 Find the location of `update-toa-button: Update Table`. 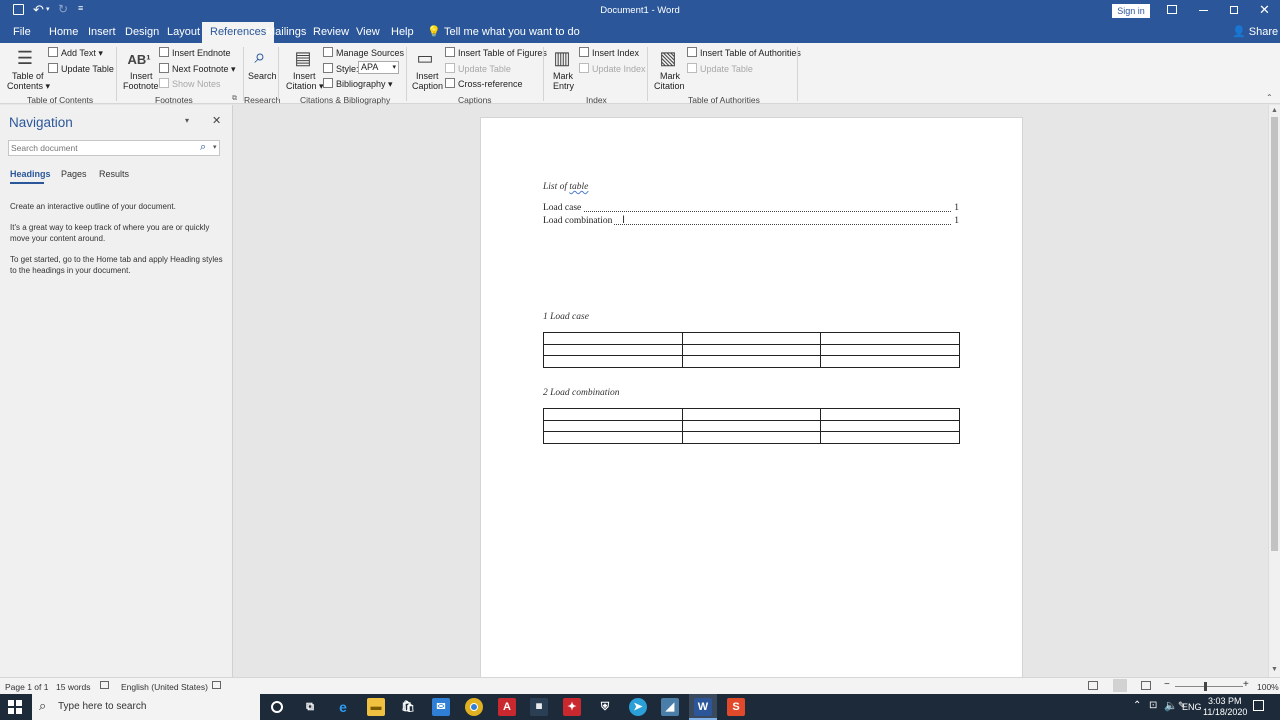

update-toa-button: Update Table is located at coordinates (720, 68).